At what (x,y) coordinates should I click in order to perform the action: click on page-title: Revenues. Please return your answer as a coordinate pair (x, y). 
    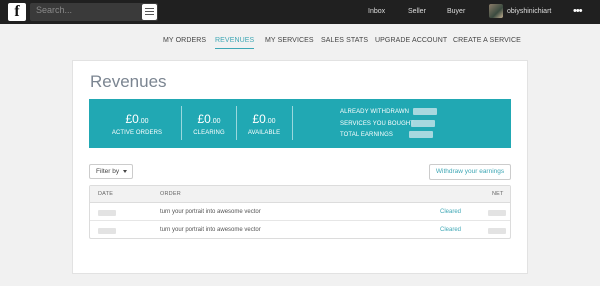
    Looking at the image, I should click on (128, 81).